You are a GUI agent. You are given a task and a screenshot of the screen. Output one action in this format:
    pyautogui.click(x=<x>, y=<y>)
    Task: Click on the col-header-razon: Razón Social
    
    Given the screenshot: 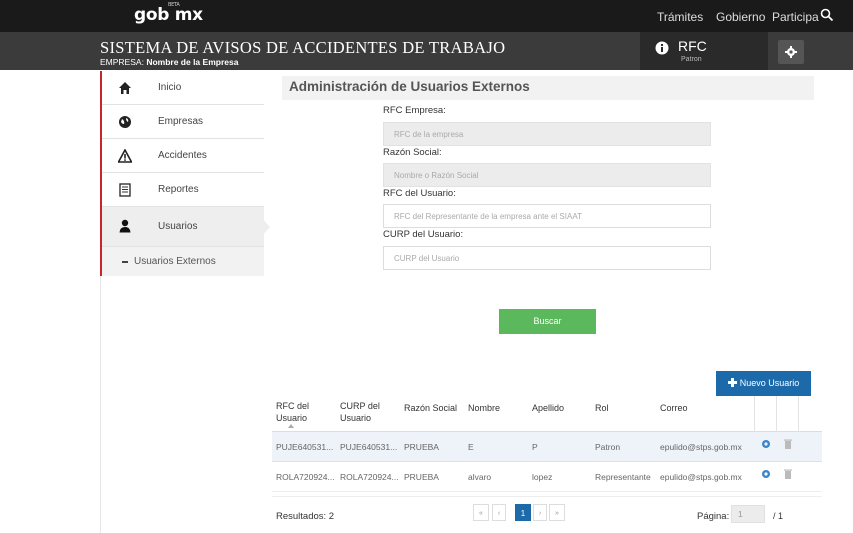 What is the action you would take?
    pyautogui.click(x=430, y=408)
    